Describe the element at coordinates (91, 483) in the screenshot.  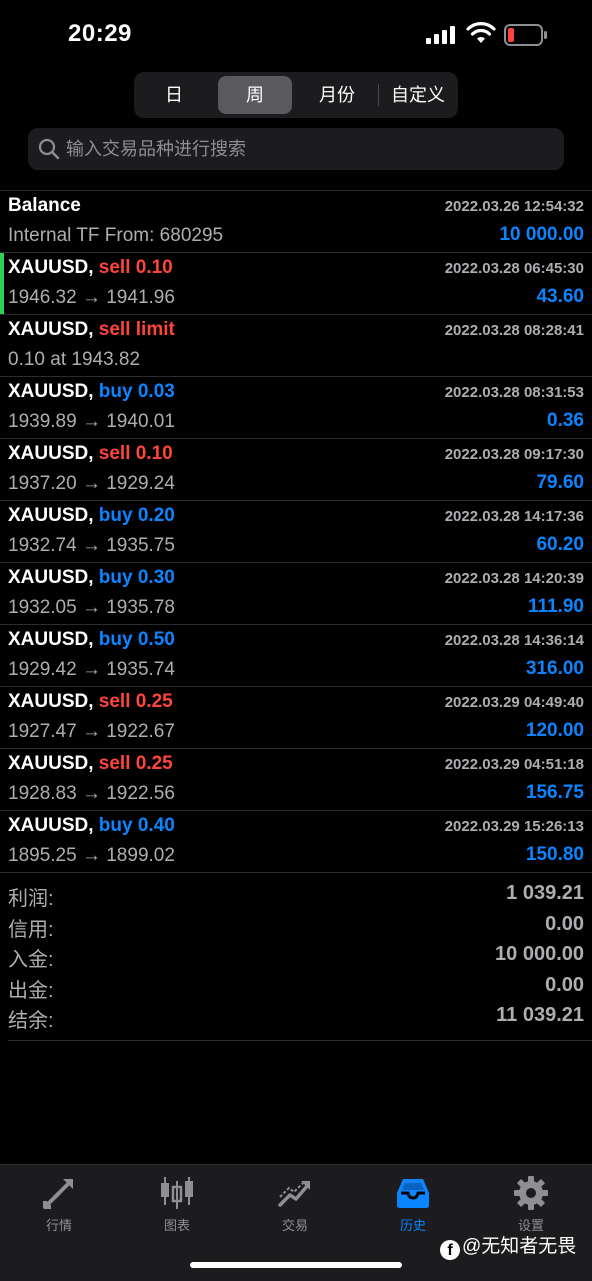
I see `deal-detail: 1937.20 → 1929.24` at that location.